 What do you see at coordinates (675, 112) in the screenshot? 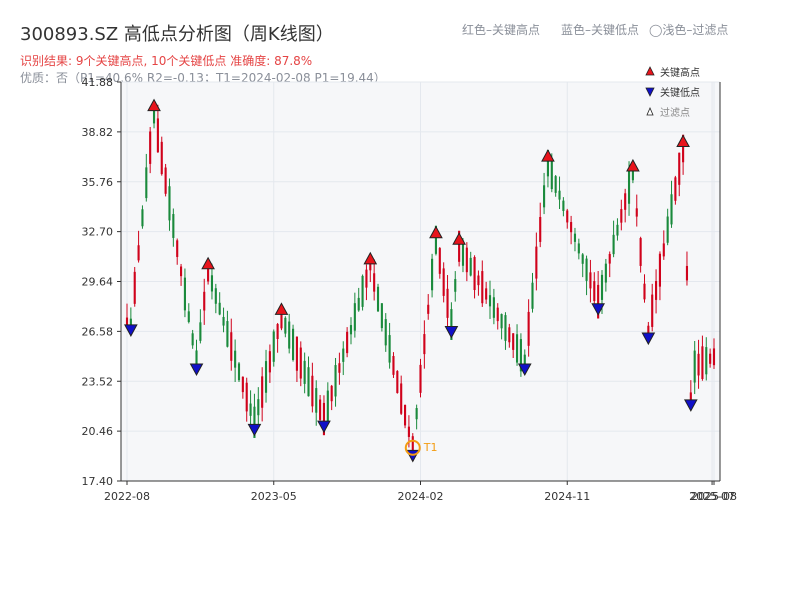
I see `legend-label: 过滤点` at bounding box center [675, 112].